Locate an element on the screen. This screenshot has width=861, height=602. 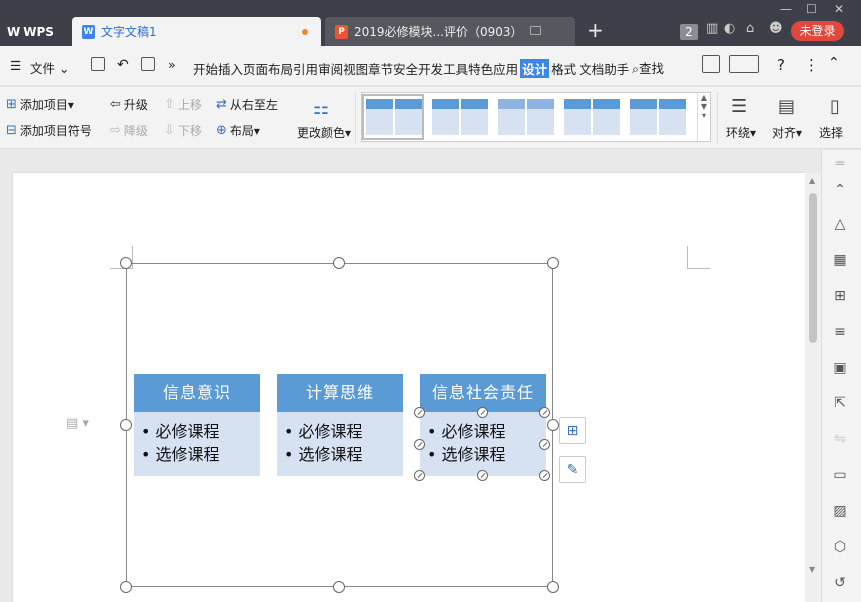
sync-icon: ◐ is located at coordinates (729, 28).